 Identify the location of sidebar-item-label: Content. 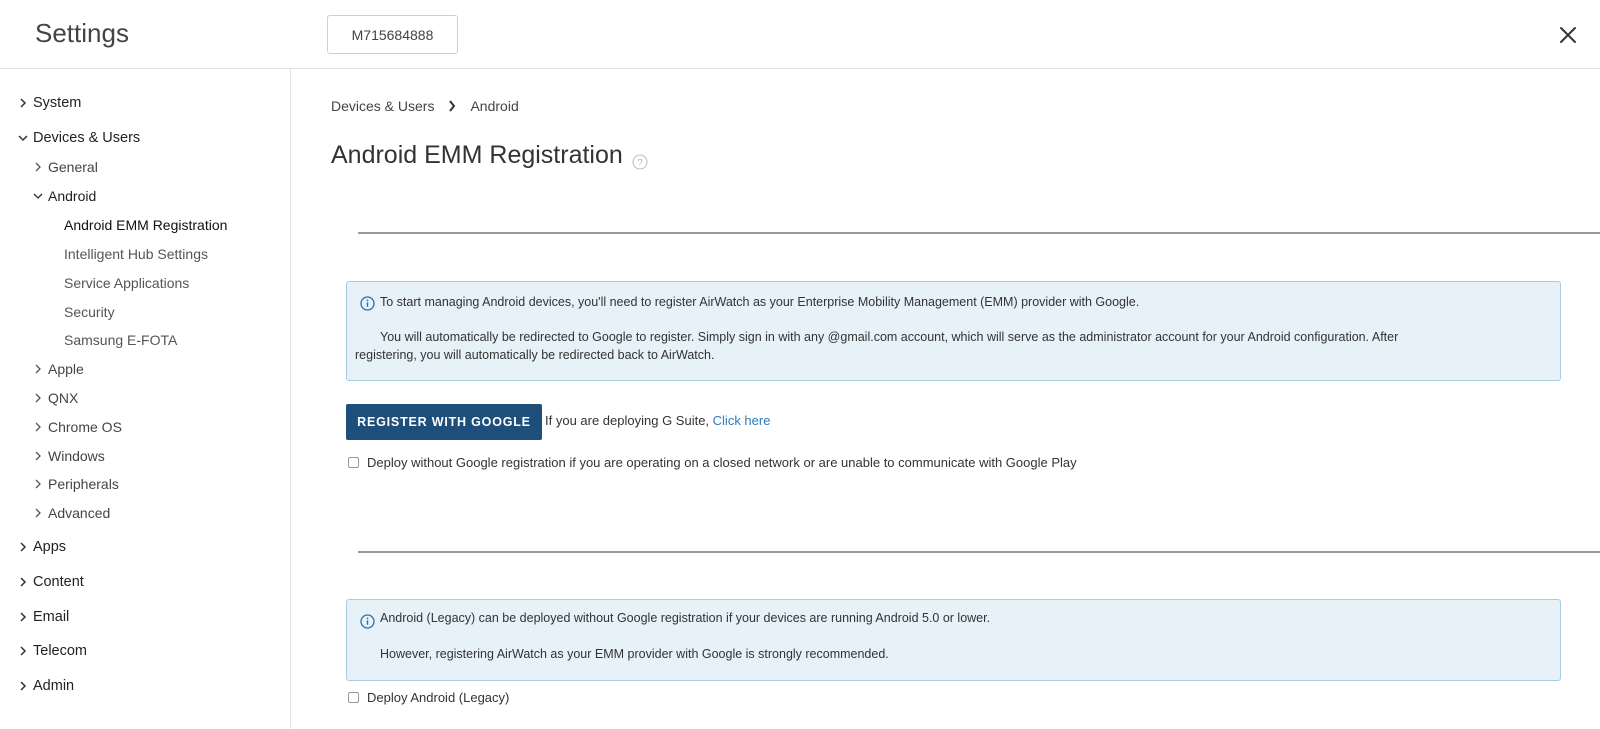
(58, 582).